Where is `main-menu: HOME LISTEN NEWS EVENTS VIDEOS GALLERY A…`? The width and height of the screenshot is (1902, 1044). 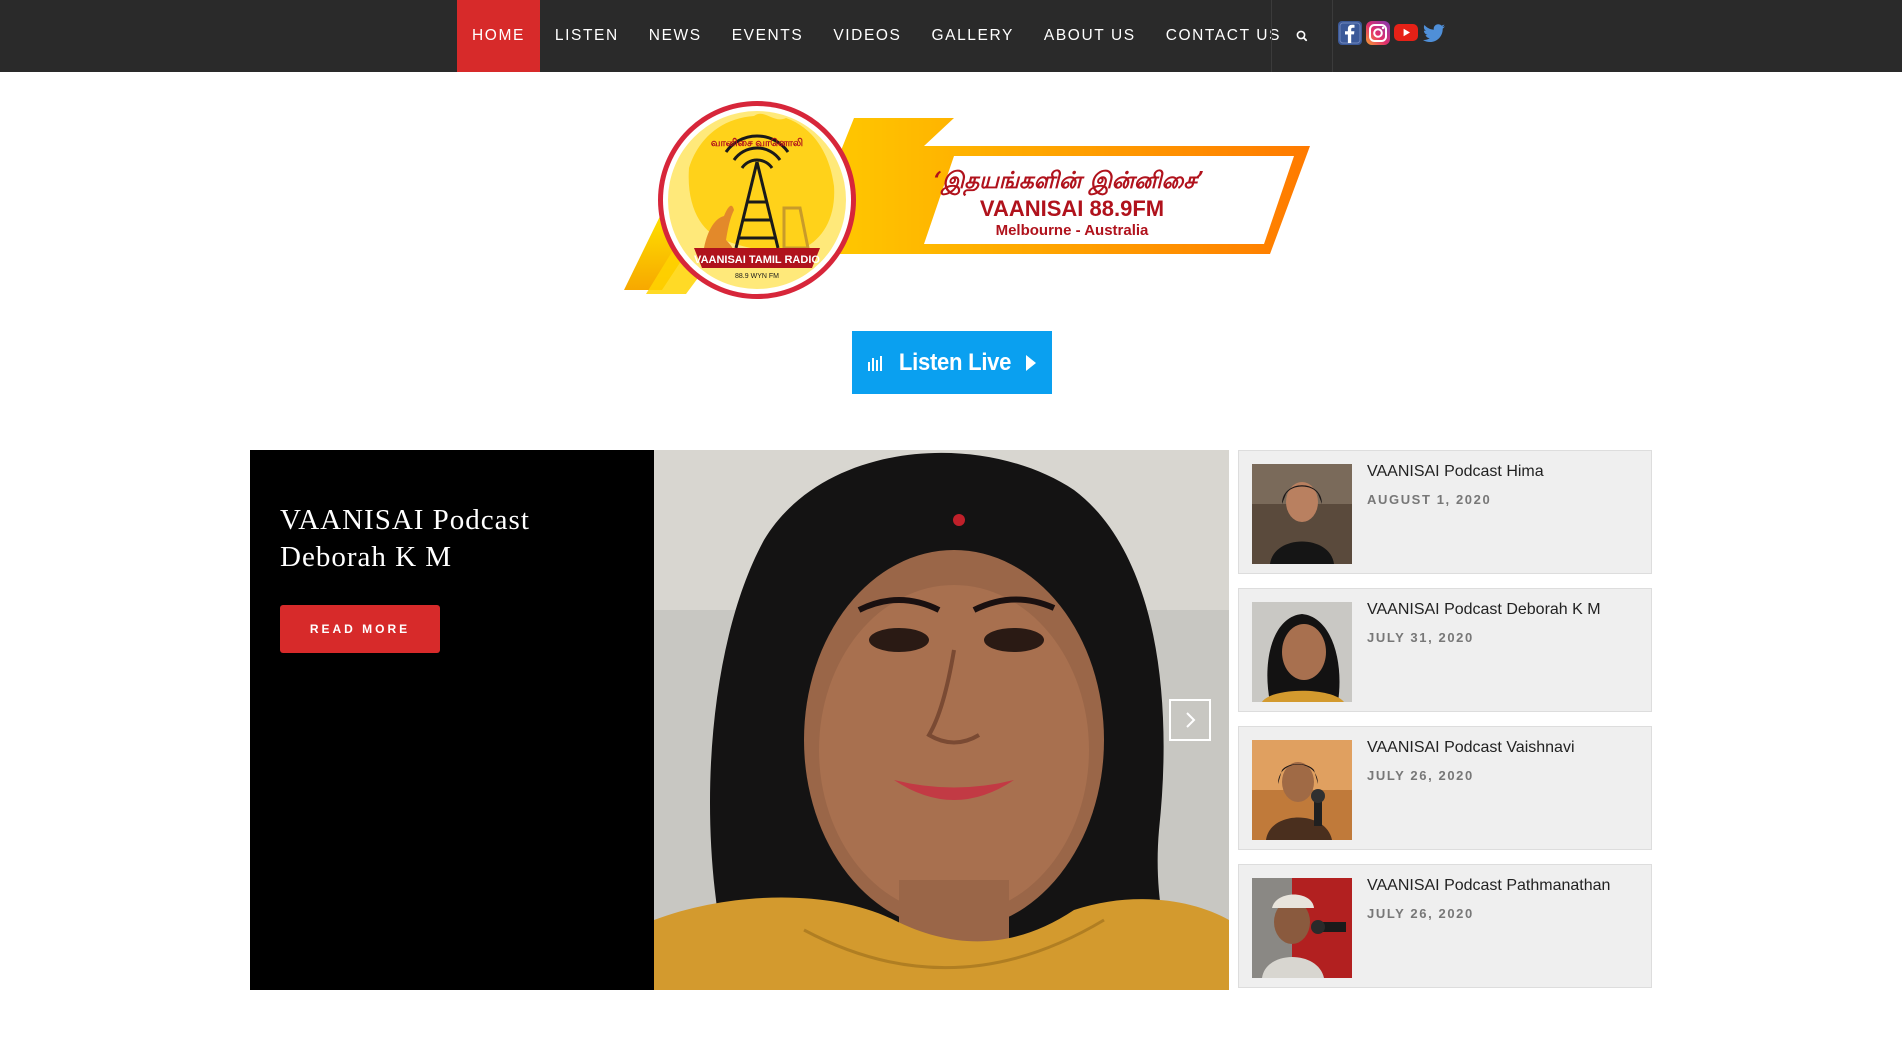 main-menu: HOME LISTEN NEWS EVENTS VIDEOS GALLERY A… is located at coordinates (876, 36).